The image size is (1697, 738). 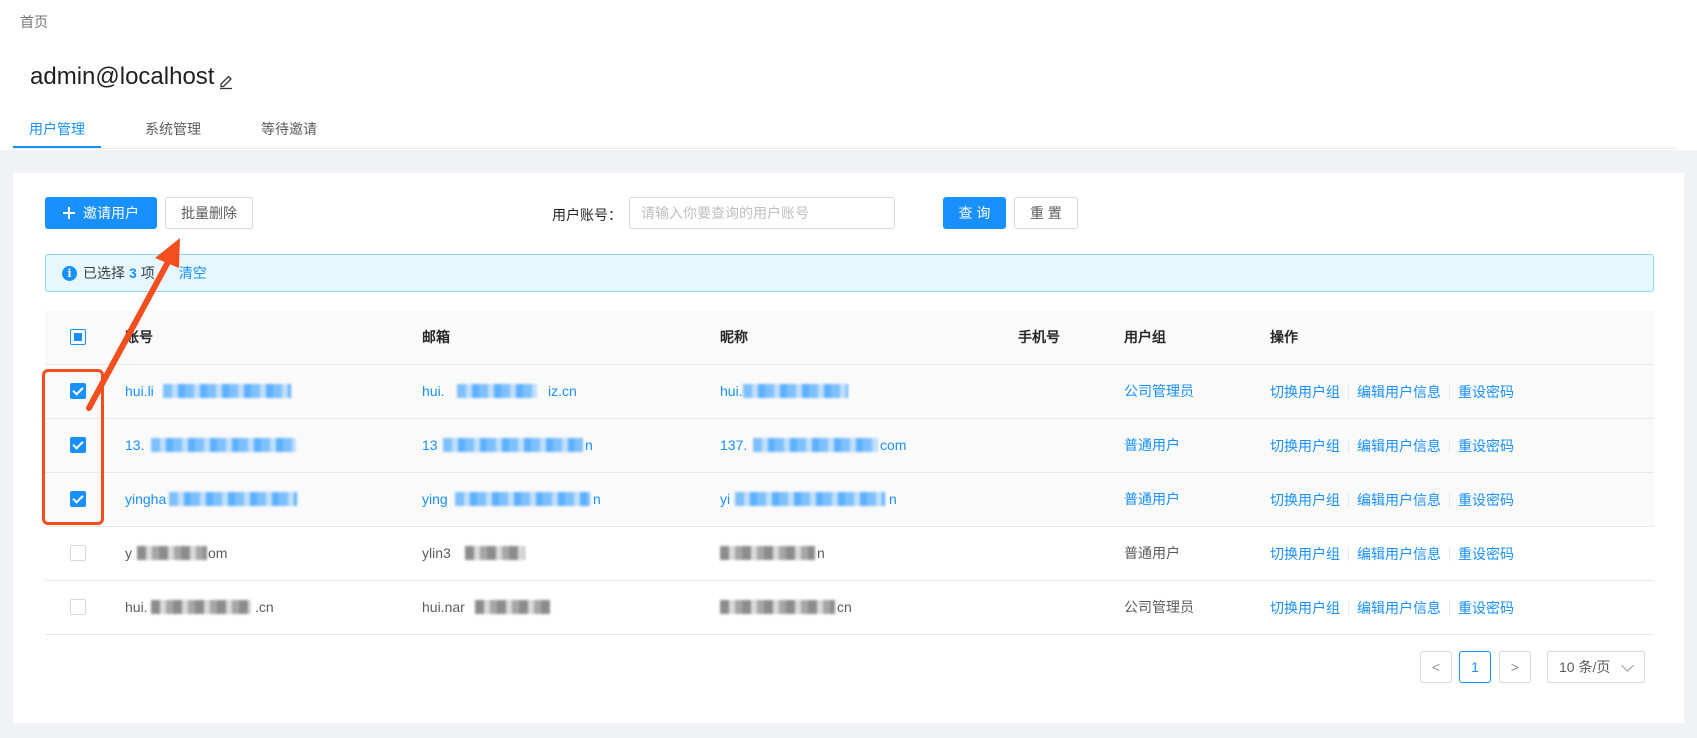 What do you see at coordinates (974, 213) in the screenshot?
I see `query-button: 查 询` at bounding box center [974, 213].